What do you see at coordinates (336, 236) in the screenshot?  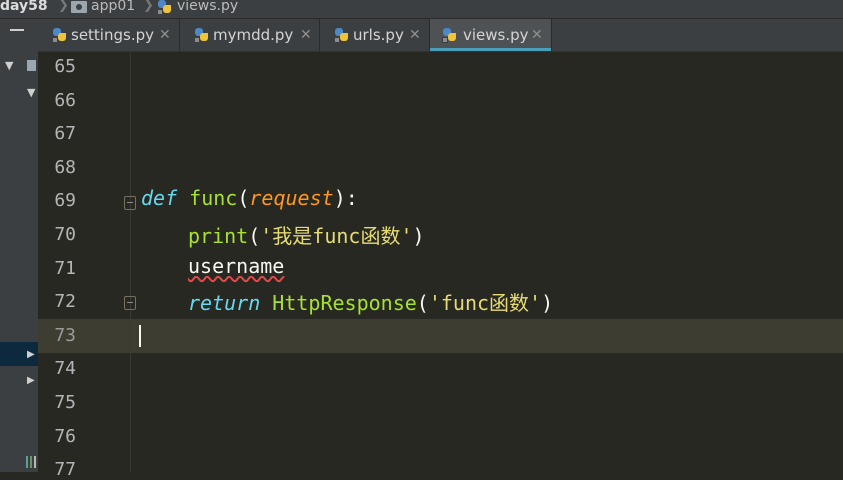 I see `code-token: '我是func函数'` at bounding box center [336, 236].